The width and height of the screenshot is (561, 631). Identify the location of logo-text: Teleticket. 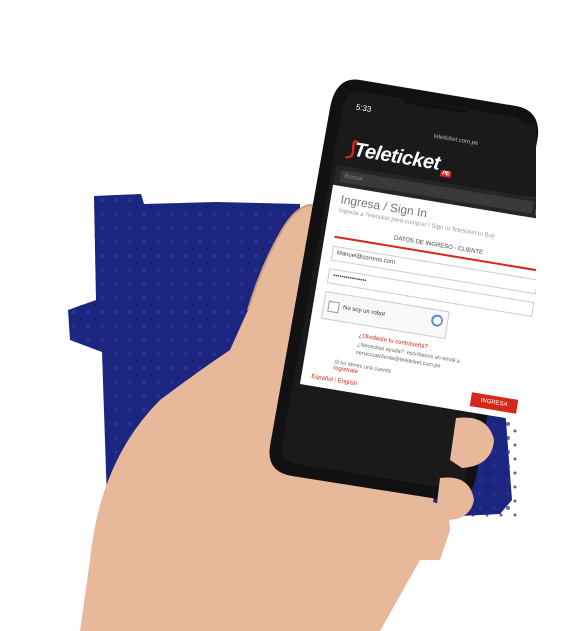
(397, 156).